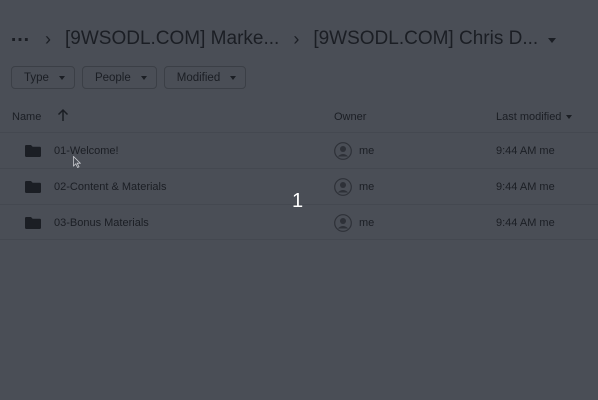 This screenshot has width=598, height=400. What do you see at coordinates (299, 150) in the screenshot?
I see `table-row: 01-Welcome! me 9:44 AM me` at bounding box center [299, 150].